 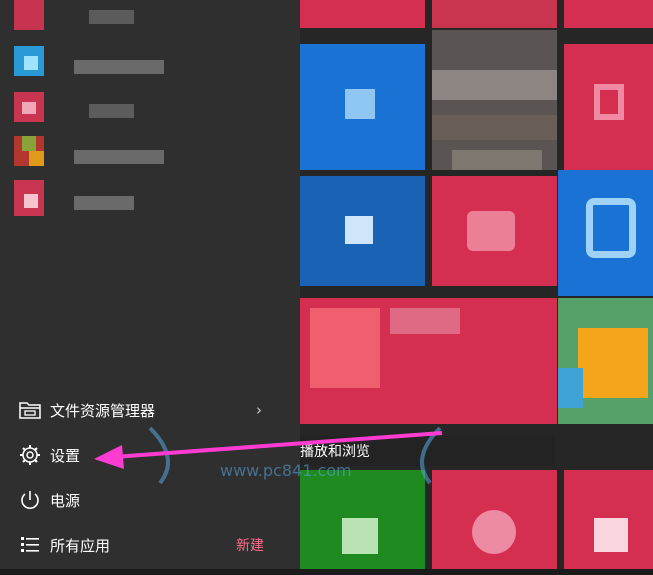 I want to click on taskbar-edge, so click(x=326, y=572).